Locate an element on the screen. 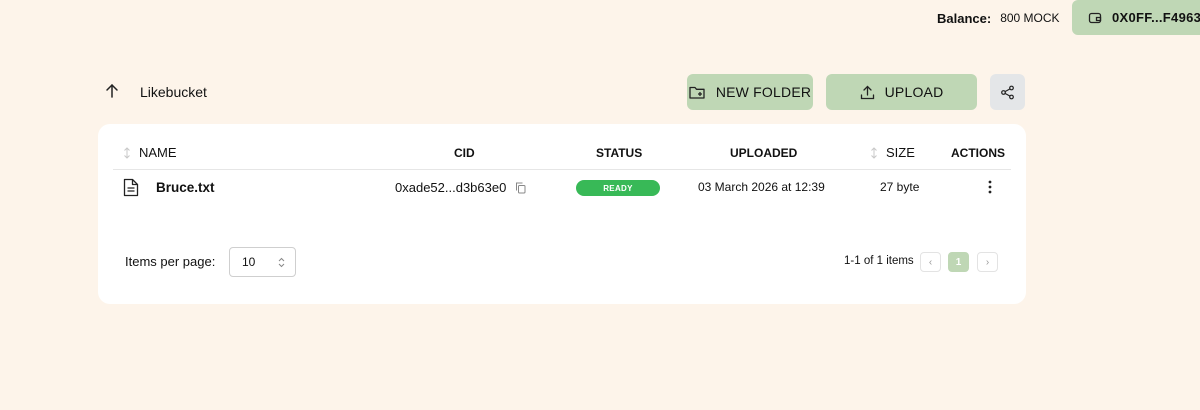 The width and height of the screenshot is (1200, 410). cid-value: 0xade52...d3b63e0 is located at coordinates (451, 187).